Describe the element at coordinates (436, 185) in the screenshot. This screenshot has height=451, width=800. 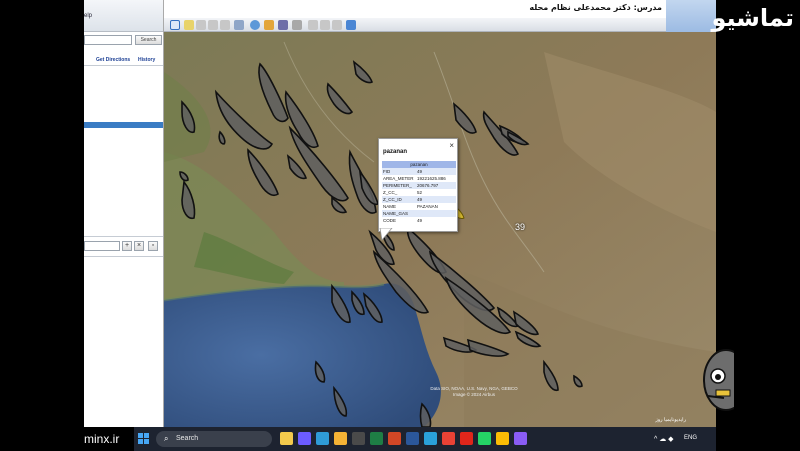
I see `attribute-value: 20676.797` at that location.